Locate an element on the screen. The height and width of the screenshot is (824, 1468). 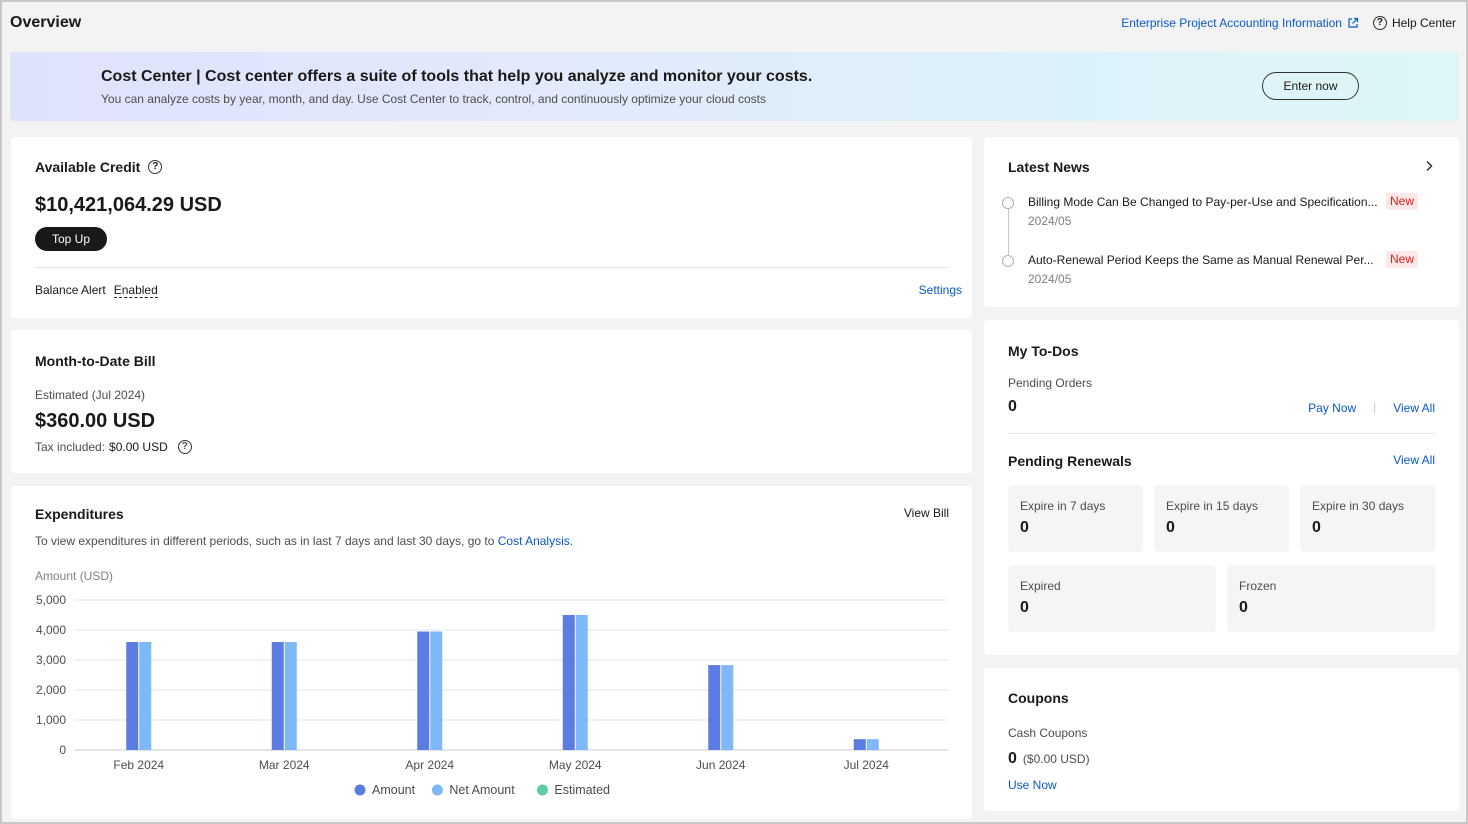
chevron-right-icon is located at coordinates (1429, 167).